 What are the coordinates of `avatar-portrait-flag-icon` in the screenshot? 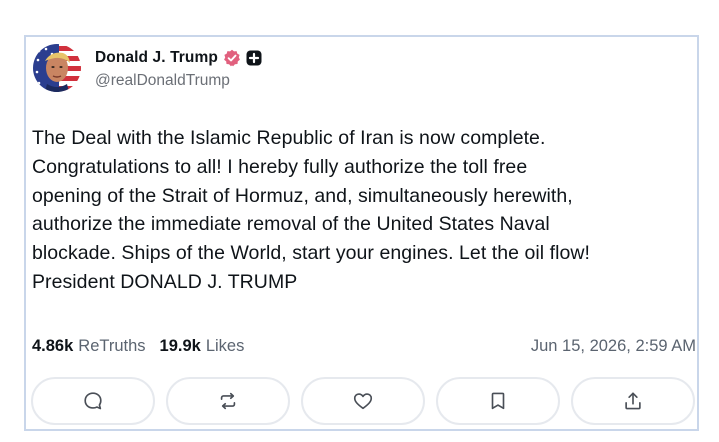 It's located at (57, 68).